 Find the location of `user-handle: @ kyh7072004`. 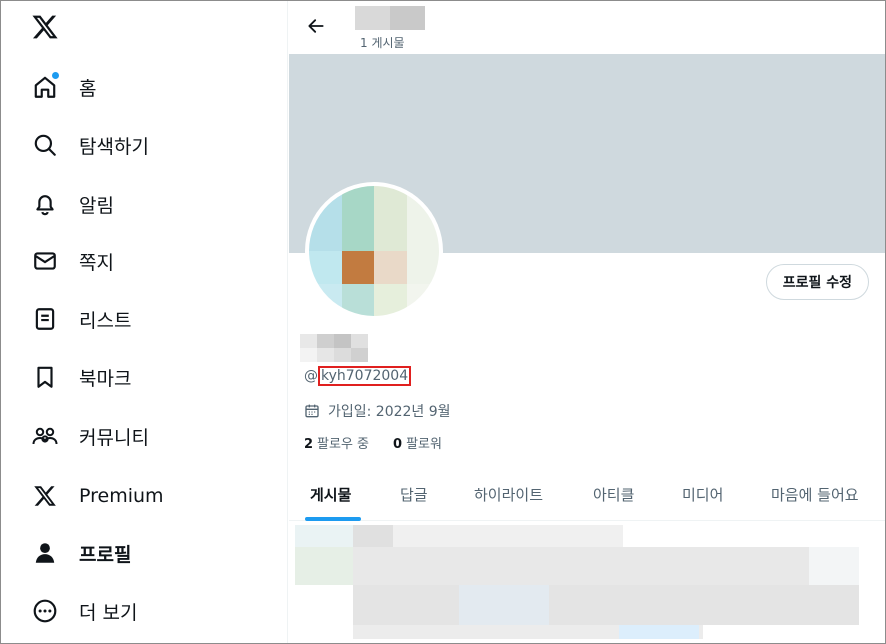

user-handle: @ kyh7072004 is located at coordinates (358, 376).